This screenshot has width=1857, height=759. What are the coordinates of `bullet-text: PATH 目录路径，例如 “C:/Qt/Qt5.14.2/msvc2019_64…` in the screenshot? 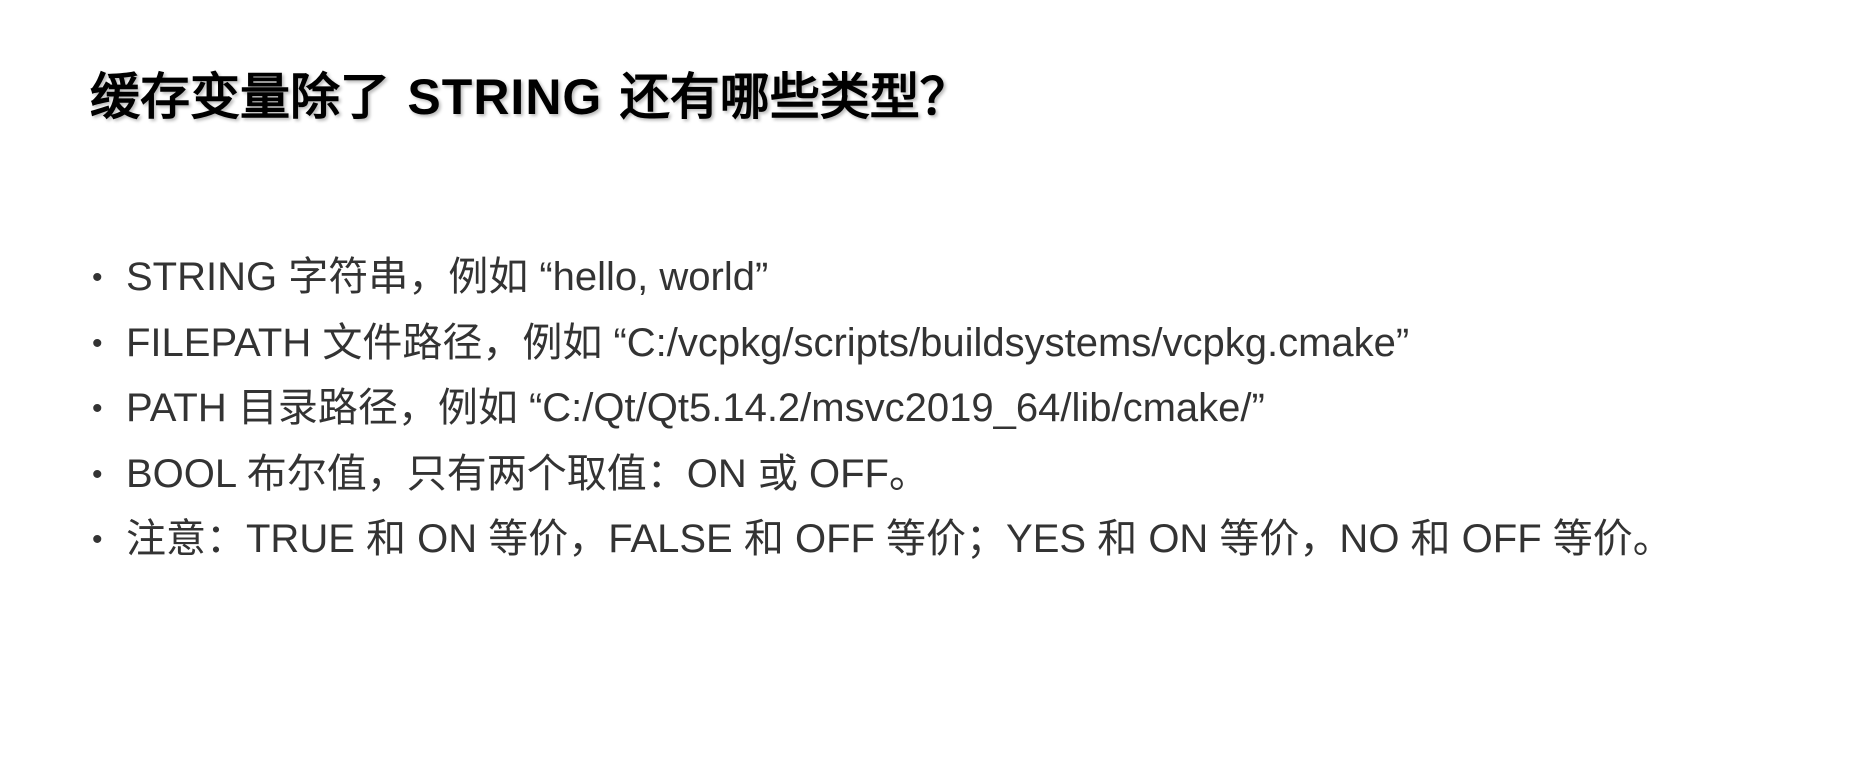 It's located at (695, 408).